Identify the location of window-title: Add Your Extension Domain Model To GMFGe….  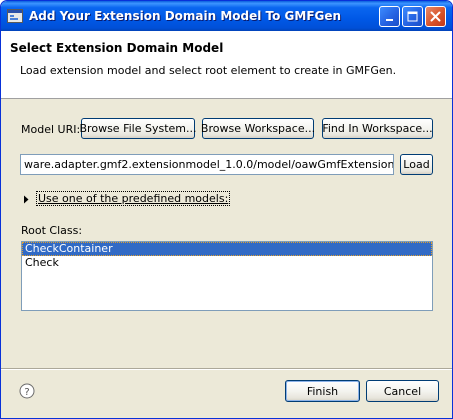
(185, 16).